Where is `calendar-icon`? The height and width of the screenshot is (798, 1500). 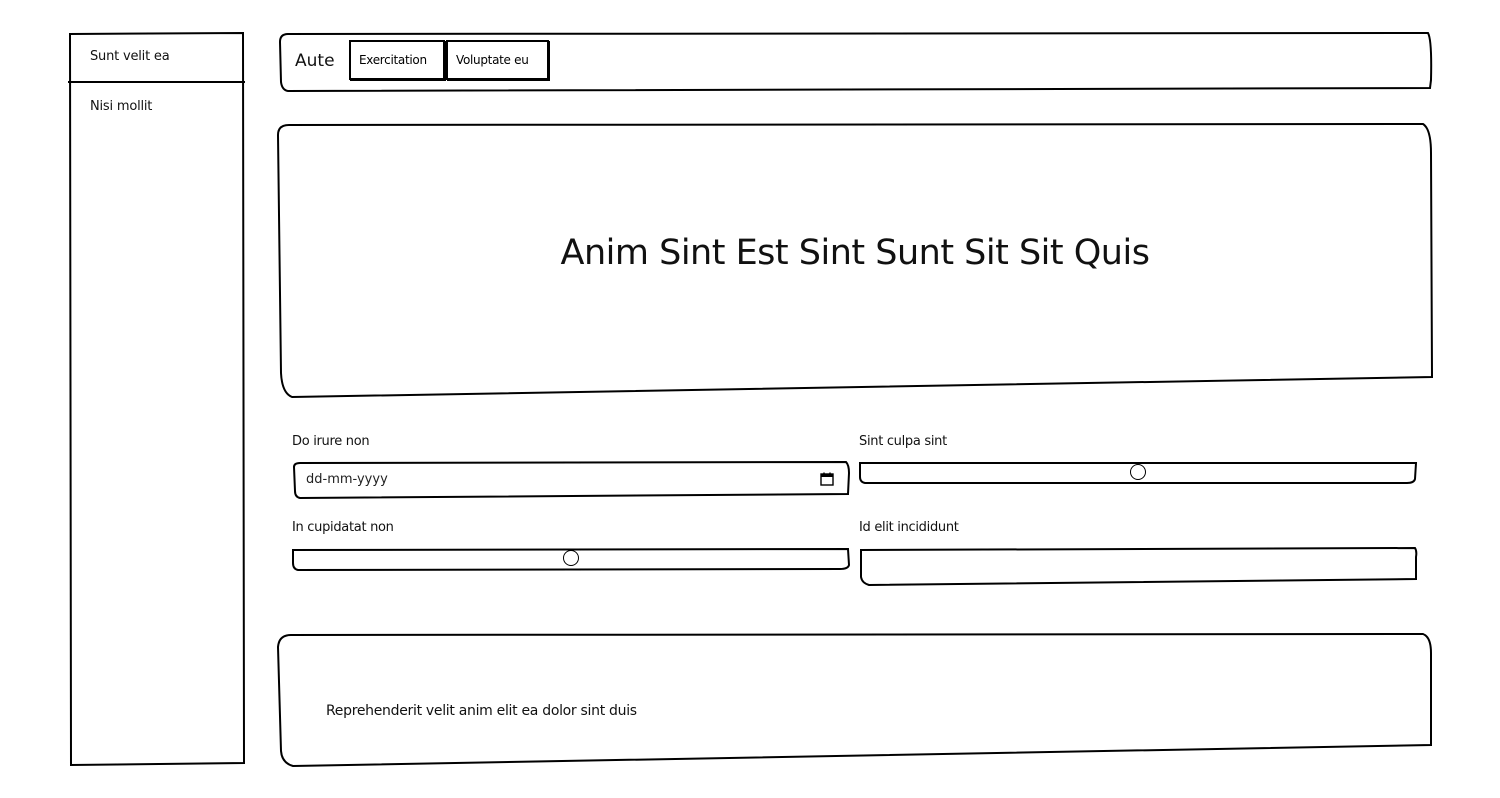
calendar-icon is located at coordinates (827, 479).